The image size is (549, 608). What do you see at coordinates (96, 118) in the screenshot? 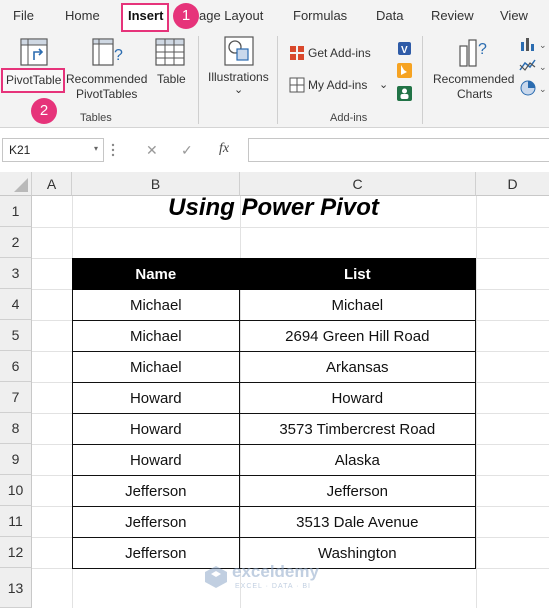
I see `group-label-tables: Tables` at bounding box center [96, 118].